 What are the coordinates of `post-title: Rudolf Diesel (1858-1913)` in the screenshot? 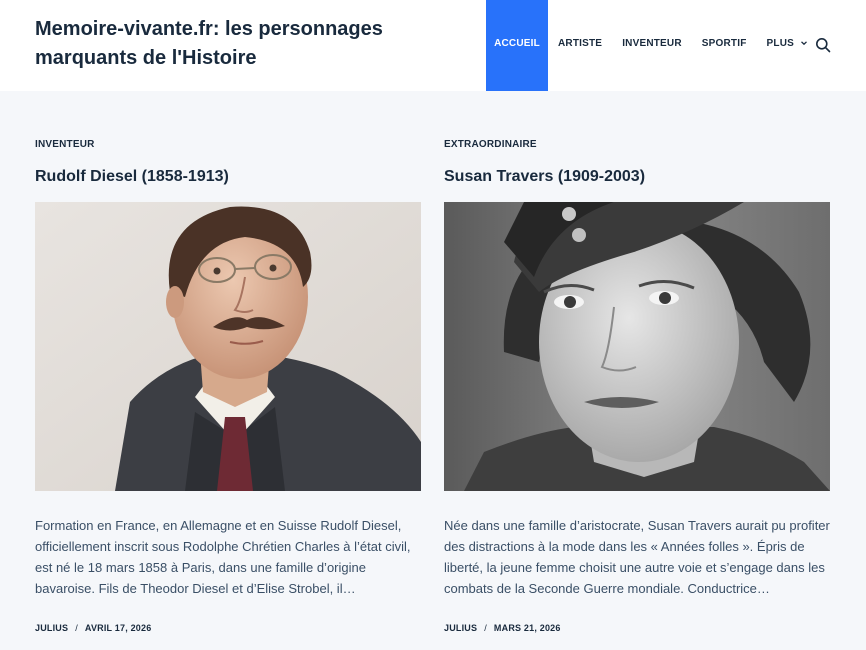 It's located at (228, 178).